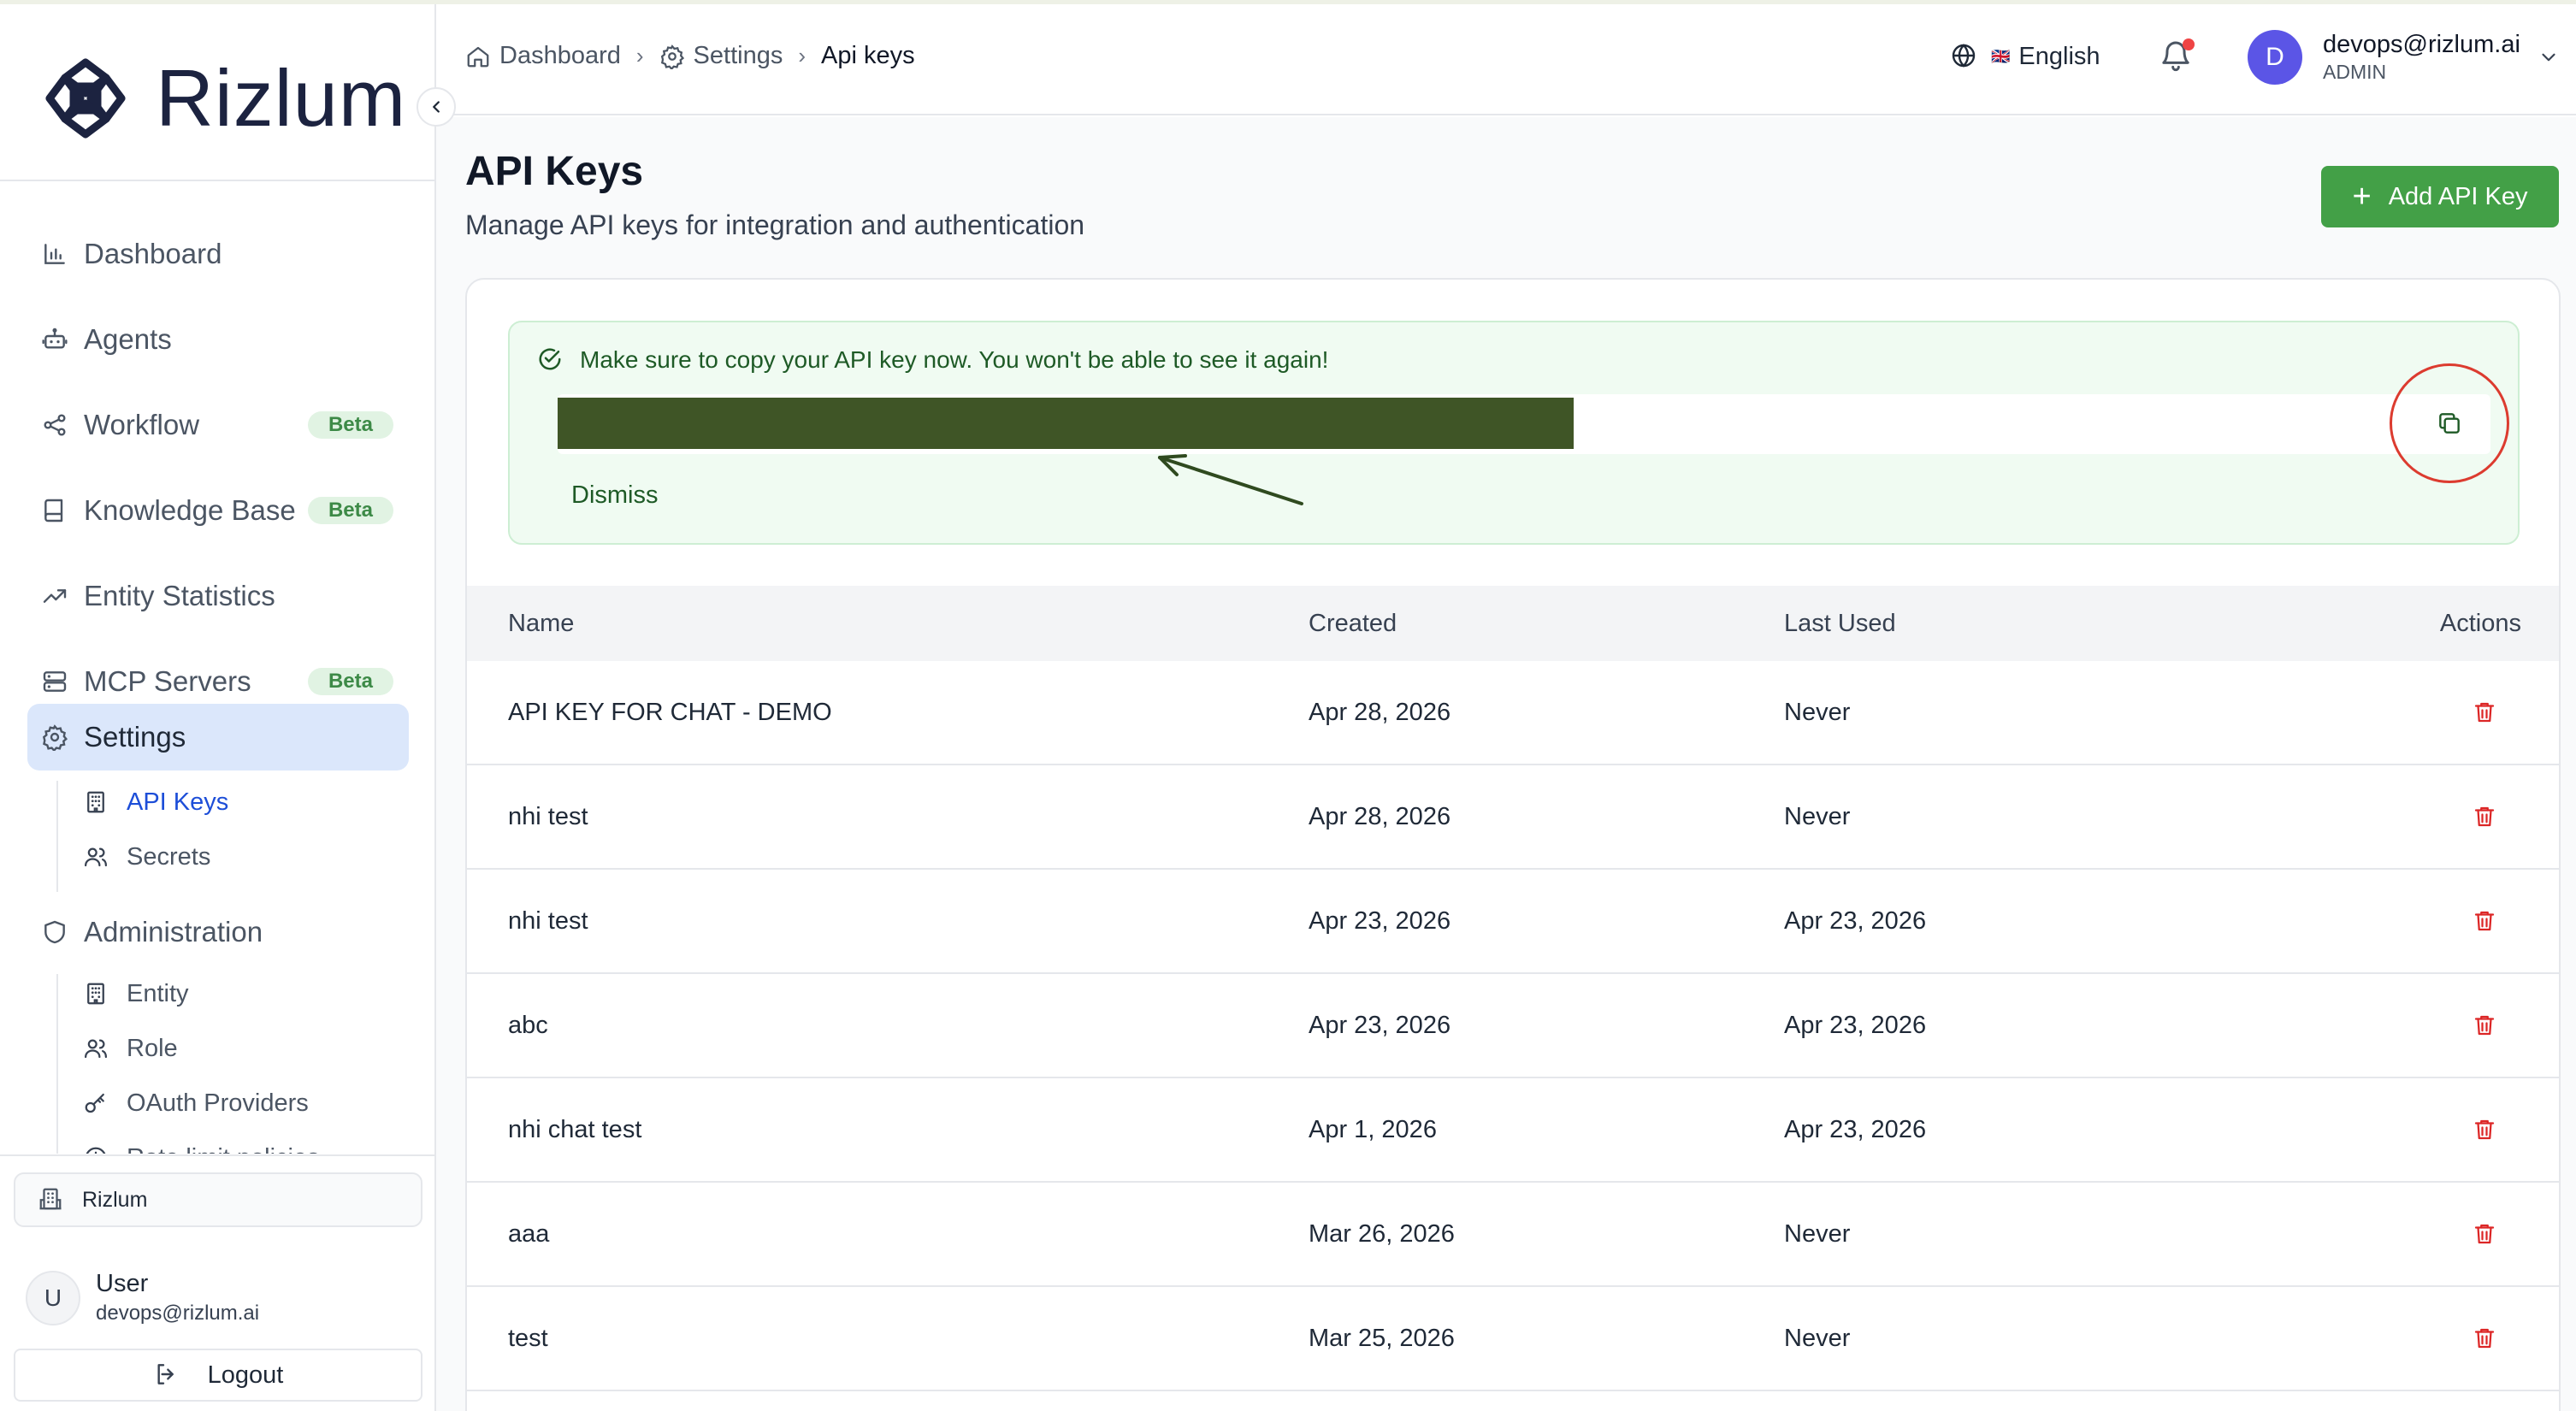 This screenshot has height=1411, width=2576. Describe the element at coordinates (541, 624) in the screenshot. I see `column-header-name: Name` at that location.